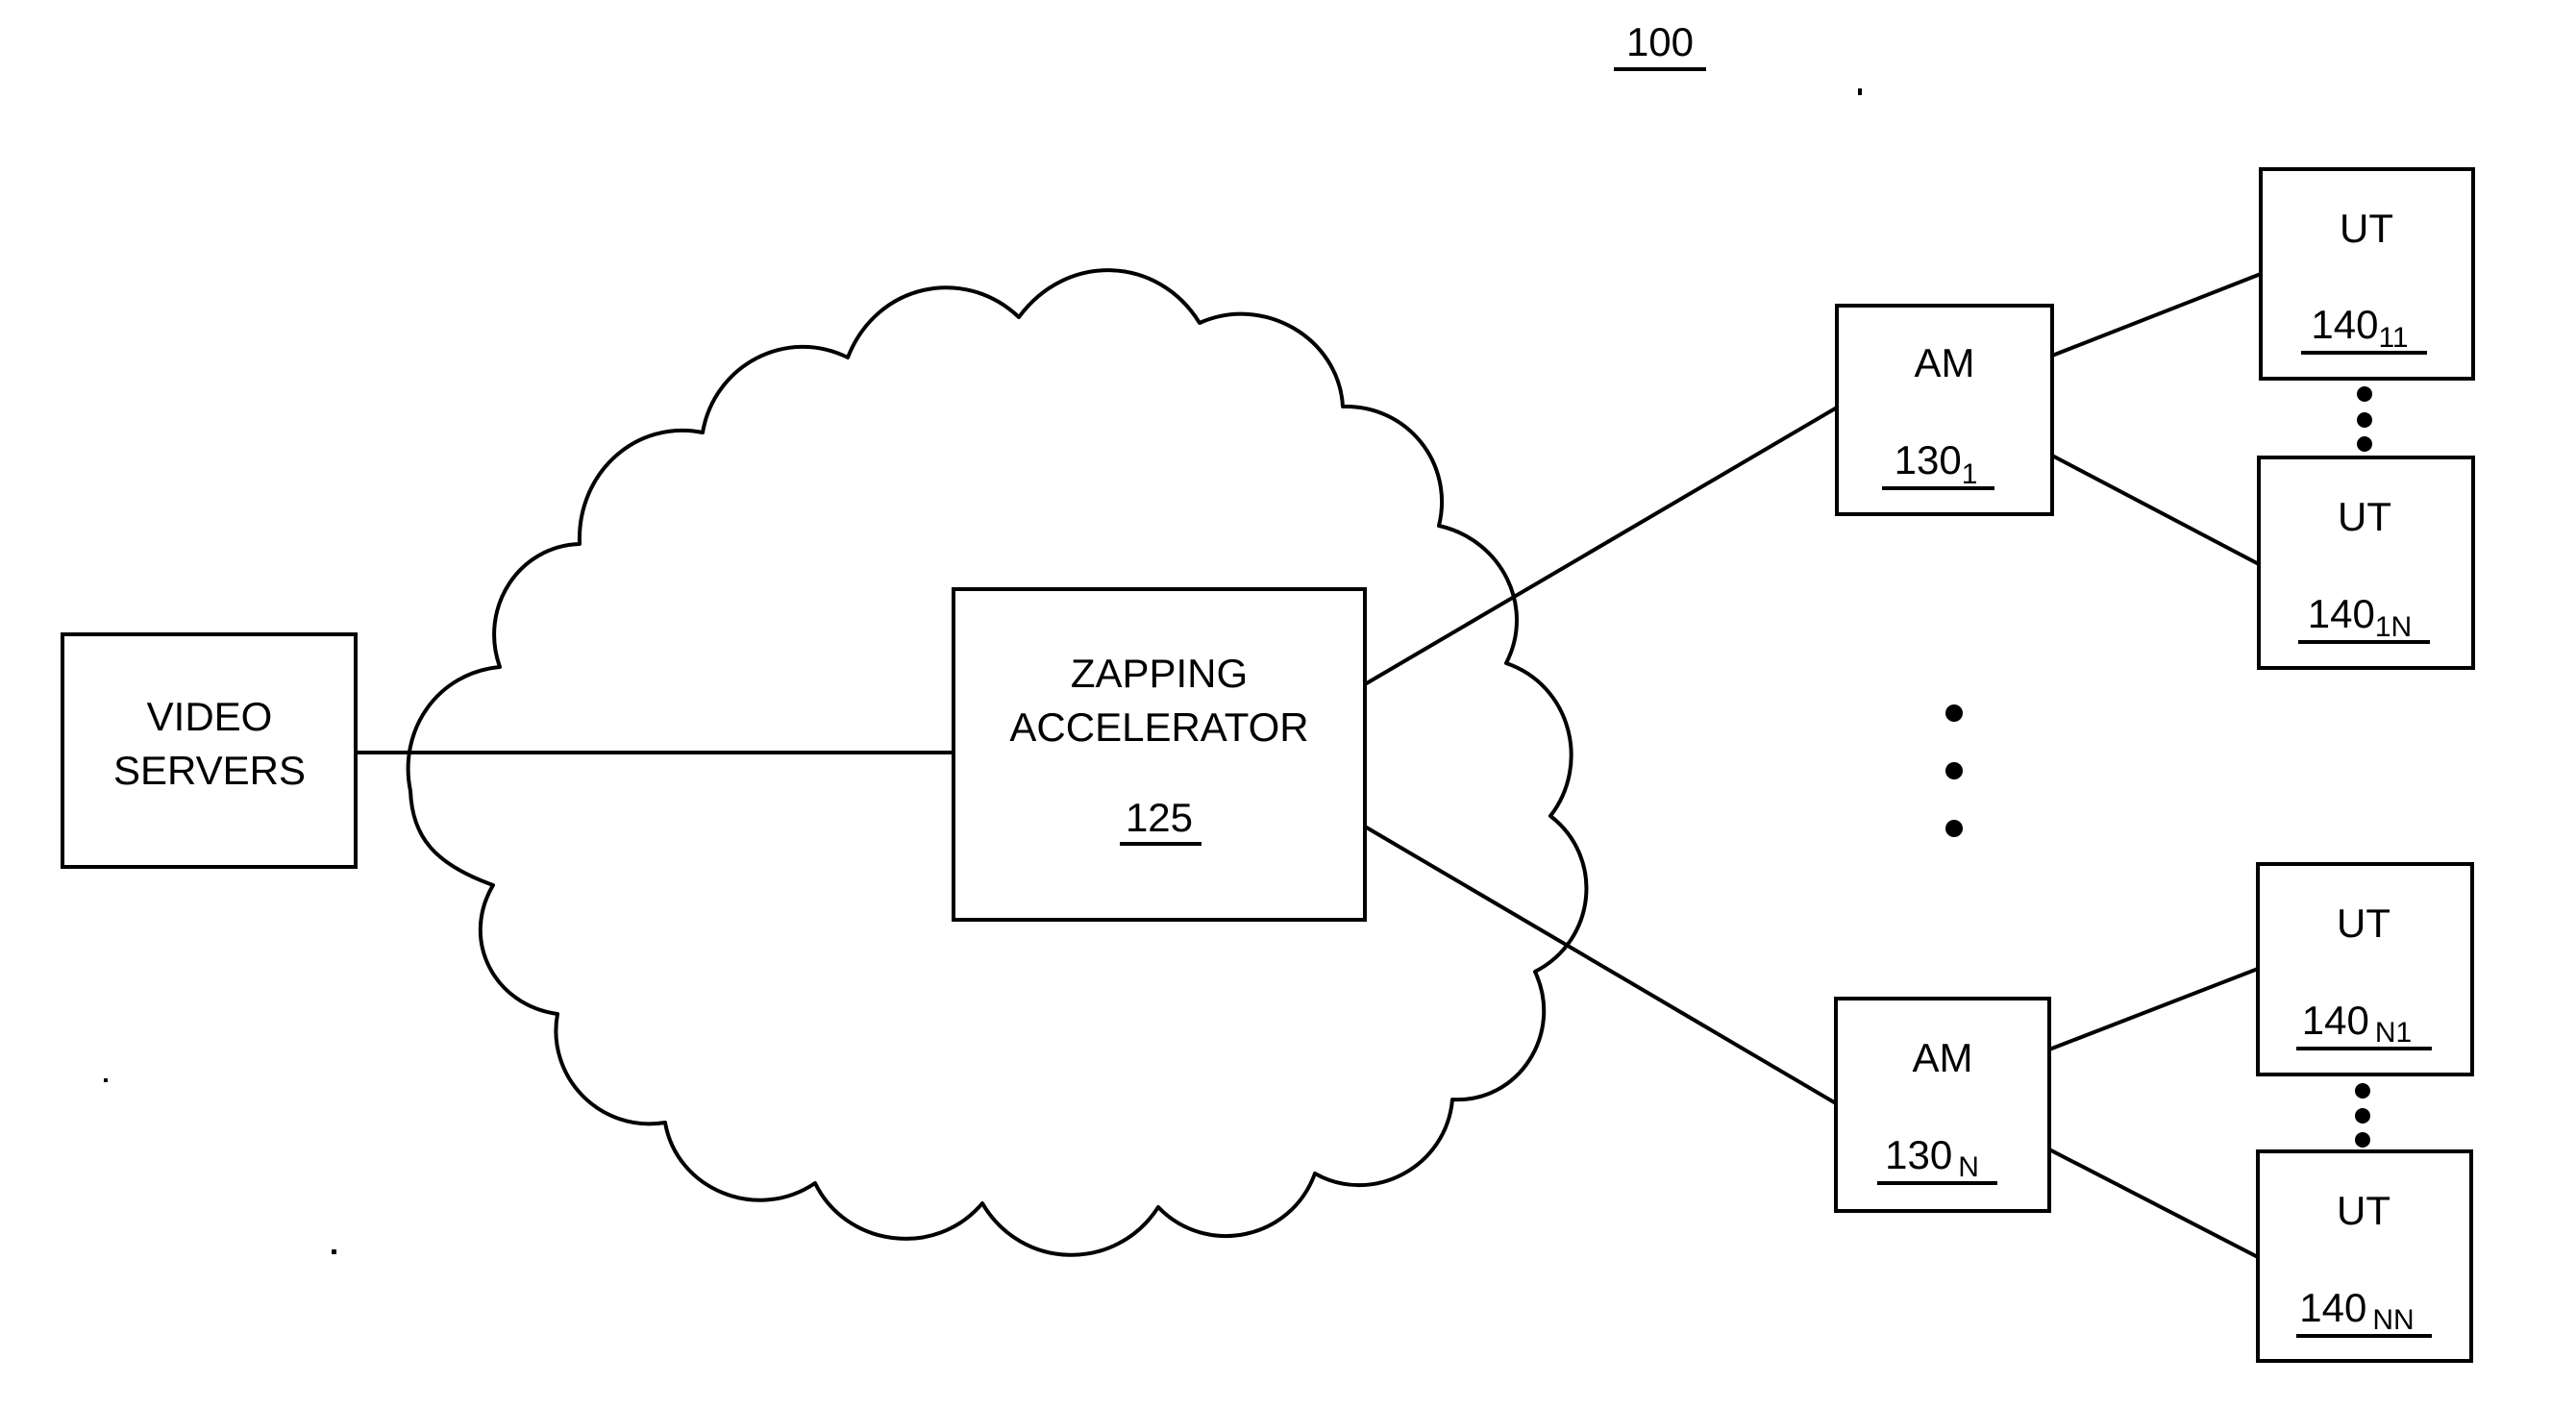  I want to click on ut-n1-label: UT, so click(2363, 923).